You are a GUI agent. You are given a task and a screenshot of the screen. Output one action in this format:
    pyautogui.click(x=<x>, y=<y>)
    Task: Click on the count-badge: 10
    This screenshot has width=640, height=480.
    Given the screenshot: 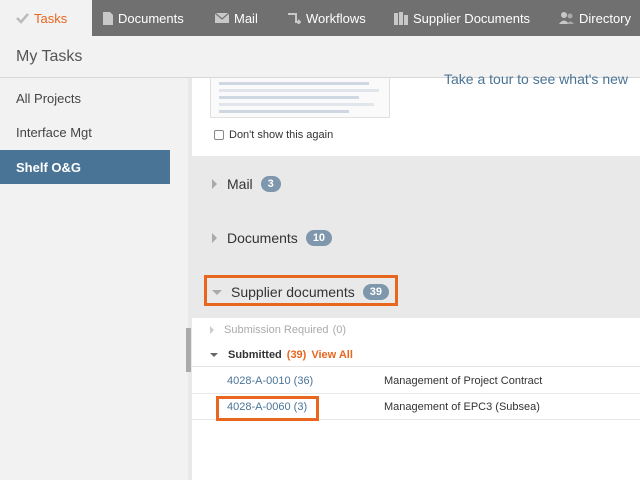 What is the action you would take?
    pyautogui.click(x=319, y=238)
    